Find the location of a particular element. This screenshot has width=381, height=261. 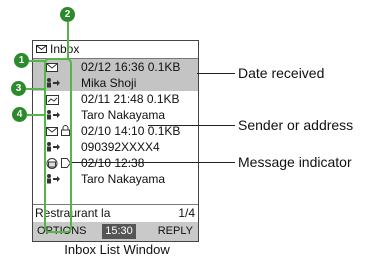

figure-caption: Inbox List Window is located at coordinates (117, 249).